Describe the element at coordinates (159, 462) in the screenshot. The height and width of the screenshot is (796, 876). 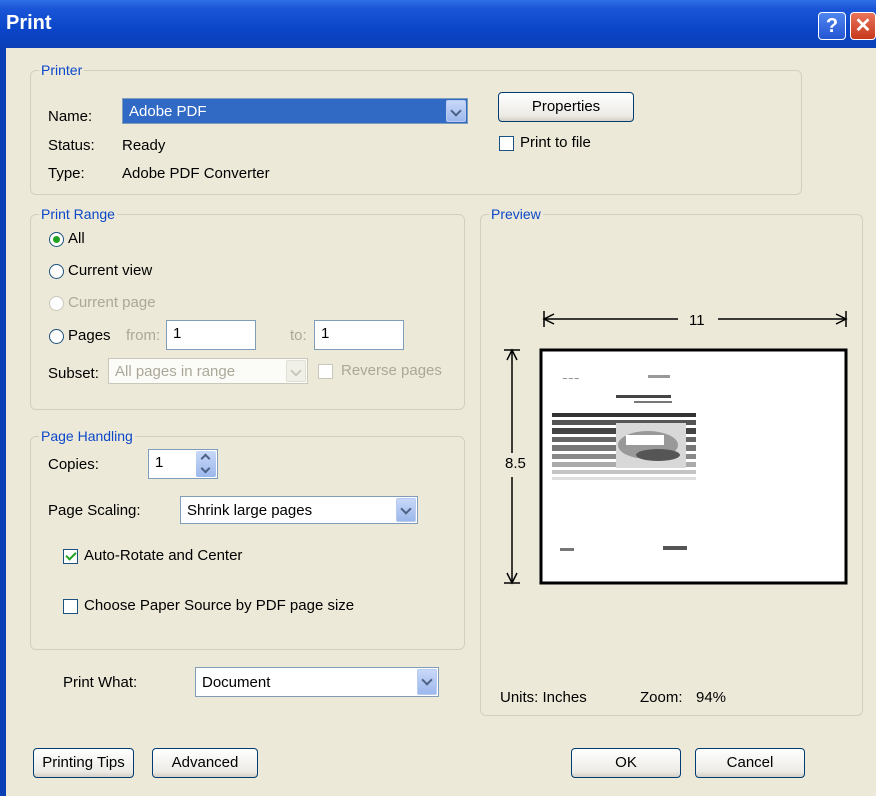
I see `copies-value: 1` at that location.